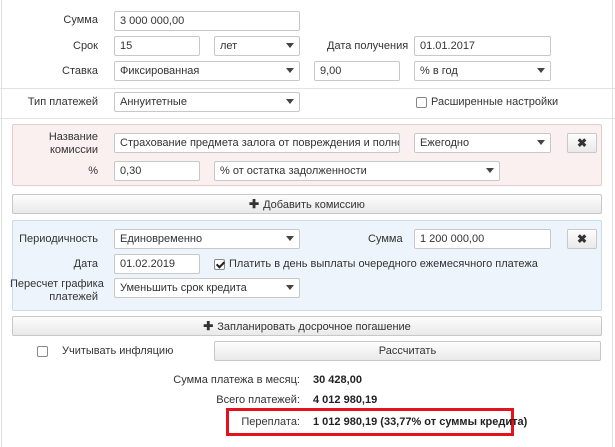  I want to click on sum-label: Сумма, so click(80, 20).